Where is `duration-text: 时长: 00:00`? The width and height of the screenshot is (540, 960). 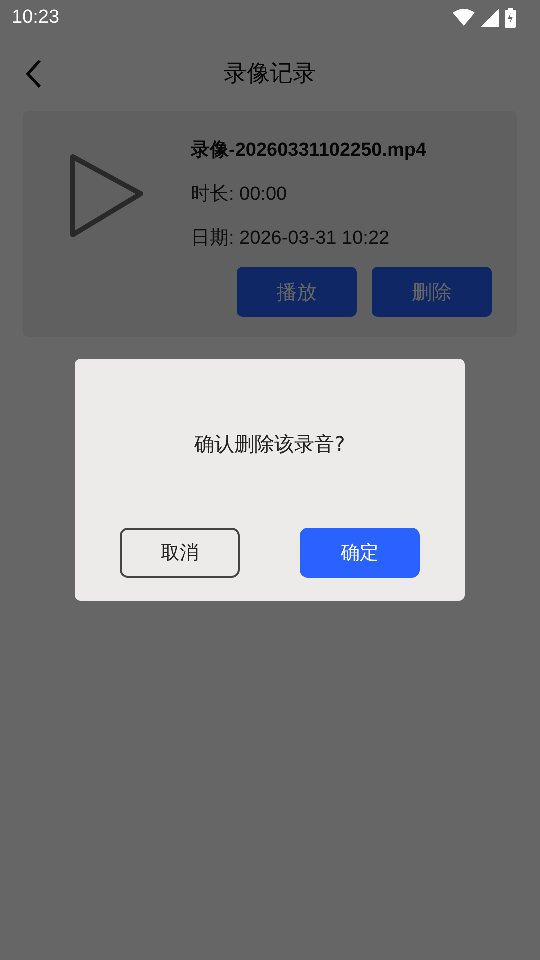 duration-text: 时长: 00:00 is located at coordinates (239, 195).